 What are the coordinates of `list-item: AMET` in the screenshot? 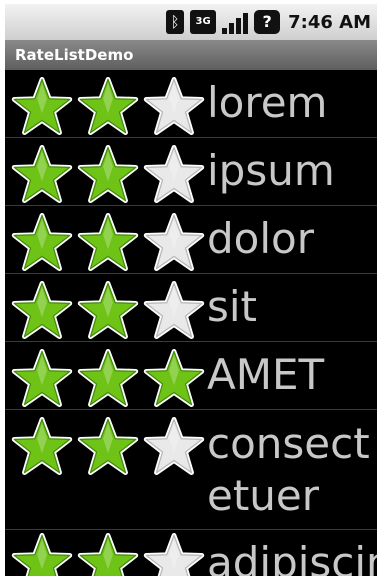 It's located at (191, 376).